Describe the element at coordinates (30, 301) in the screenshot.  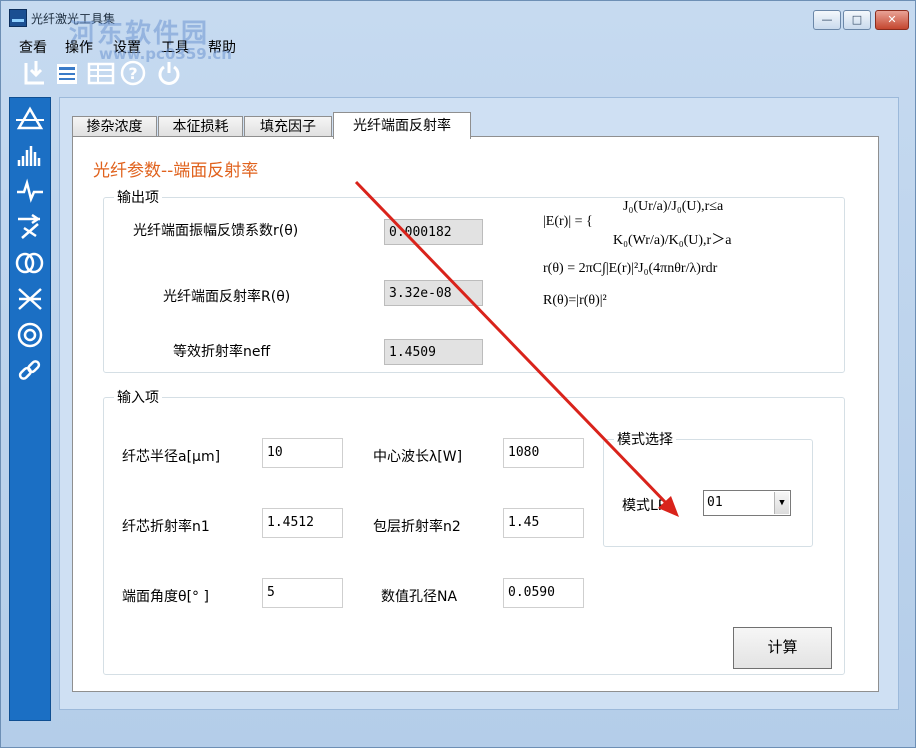
I see `coupler-icon` at that location.